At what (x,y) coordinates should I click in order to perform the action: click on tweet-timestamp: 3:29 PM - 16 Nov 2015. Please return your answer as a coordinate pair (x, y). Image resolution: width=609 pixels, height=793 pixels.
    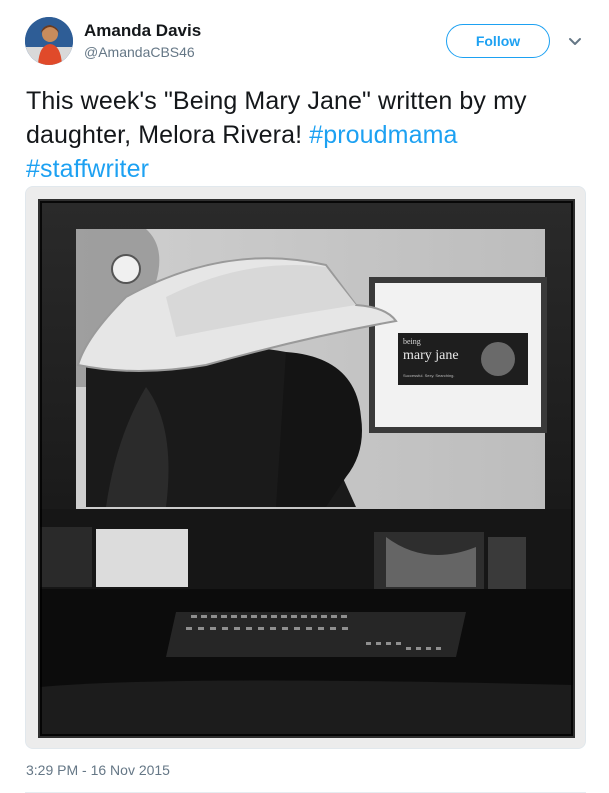
    Looking at the image, I should click on (98, 770).